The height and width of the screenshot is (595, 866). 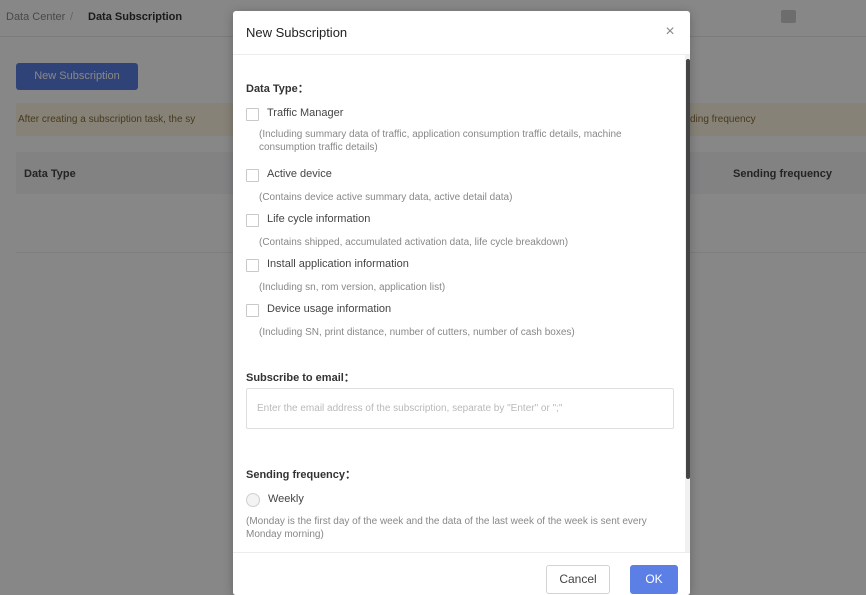 What do you see at coordinates (253, 500) in the screenshot?
I see `radio-circle` at bounding box center [253, 500].